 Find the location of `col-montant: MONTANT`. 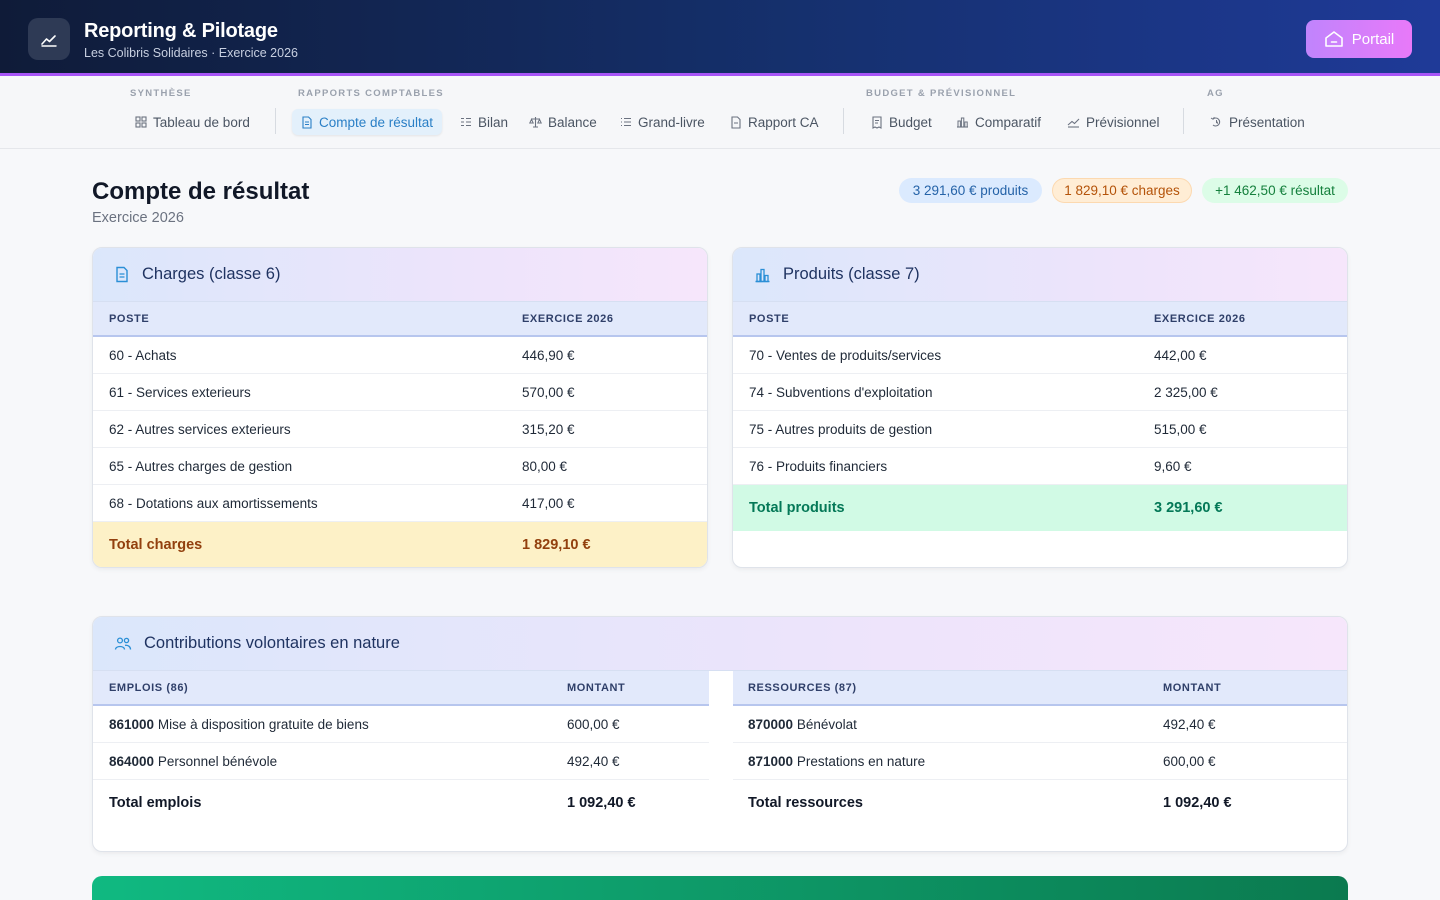

col-montant: MONTANT is located at coordinates (596, 688).